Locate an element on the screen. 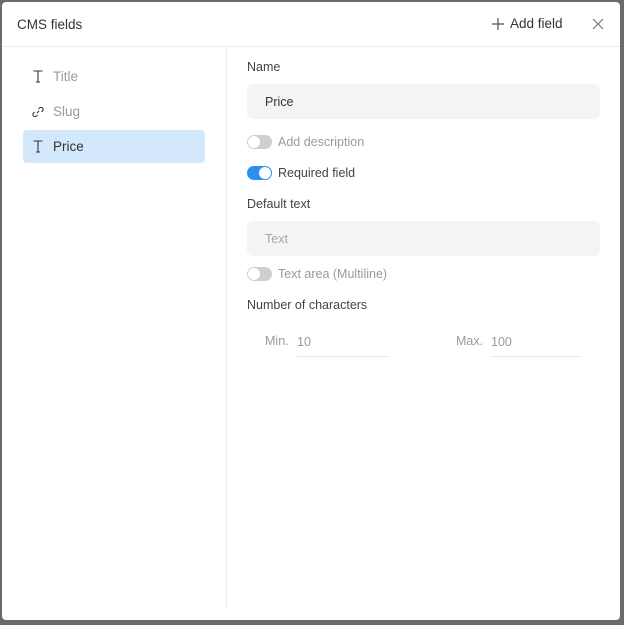  link-icon is located at coordinates (38, 112).